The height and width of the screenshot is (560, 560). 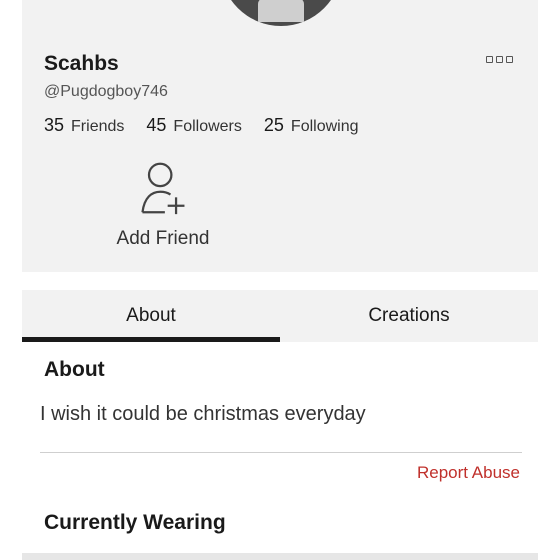 I want to click on stat-label: Friends, so click(x=98, y=126).